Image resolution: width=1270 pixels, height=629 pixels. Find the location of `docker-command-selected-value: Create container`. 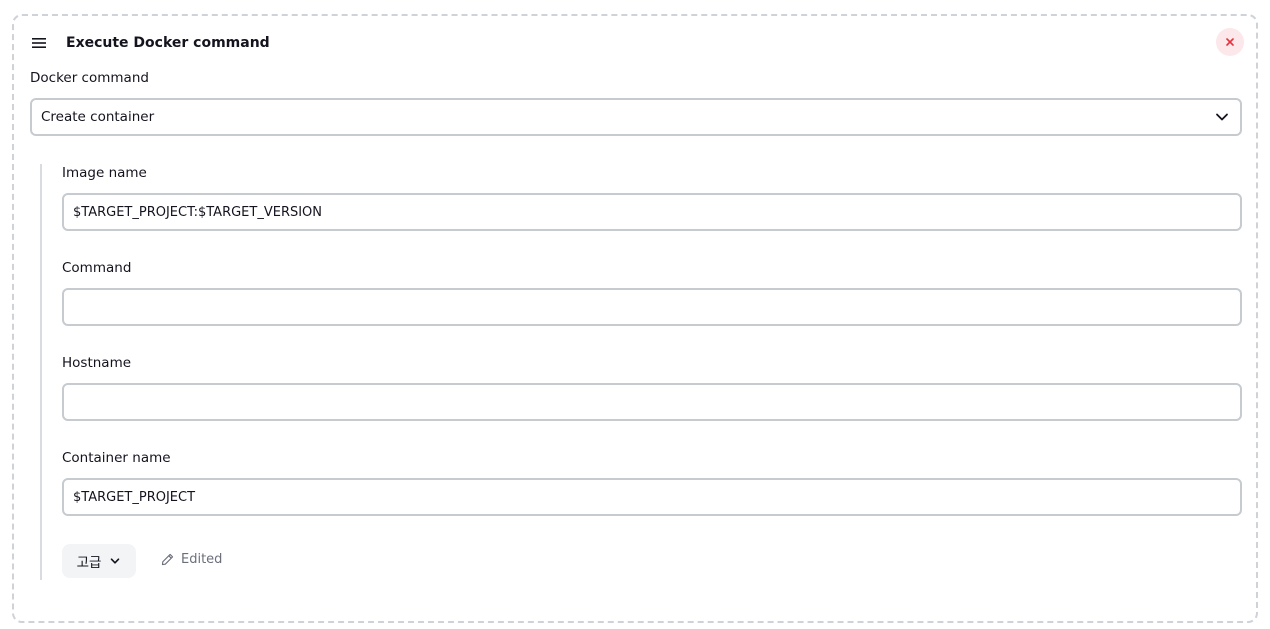

docker-command-selected-value: Create container is located at coordinates (98, 117).